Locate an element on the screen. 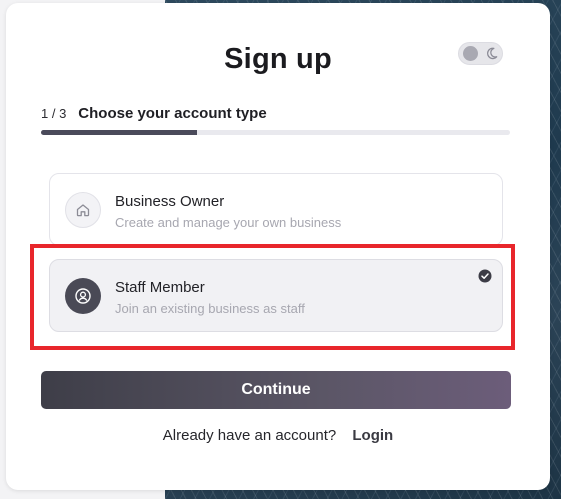 This screenshot has width=561, height=499. login-link: Login is located at coordinates (372, 435).